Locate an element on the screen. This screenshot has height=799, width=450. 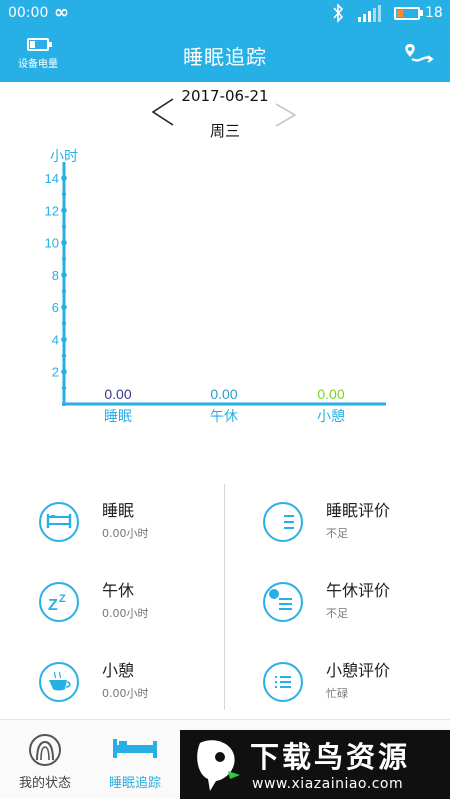
category-label: 小憩 is located at coordinates (331, 416).